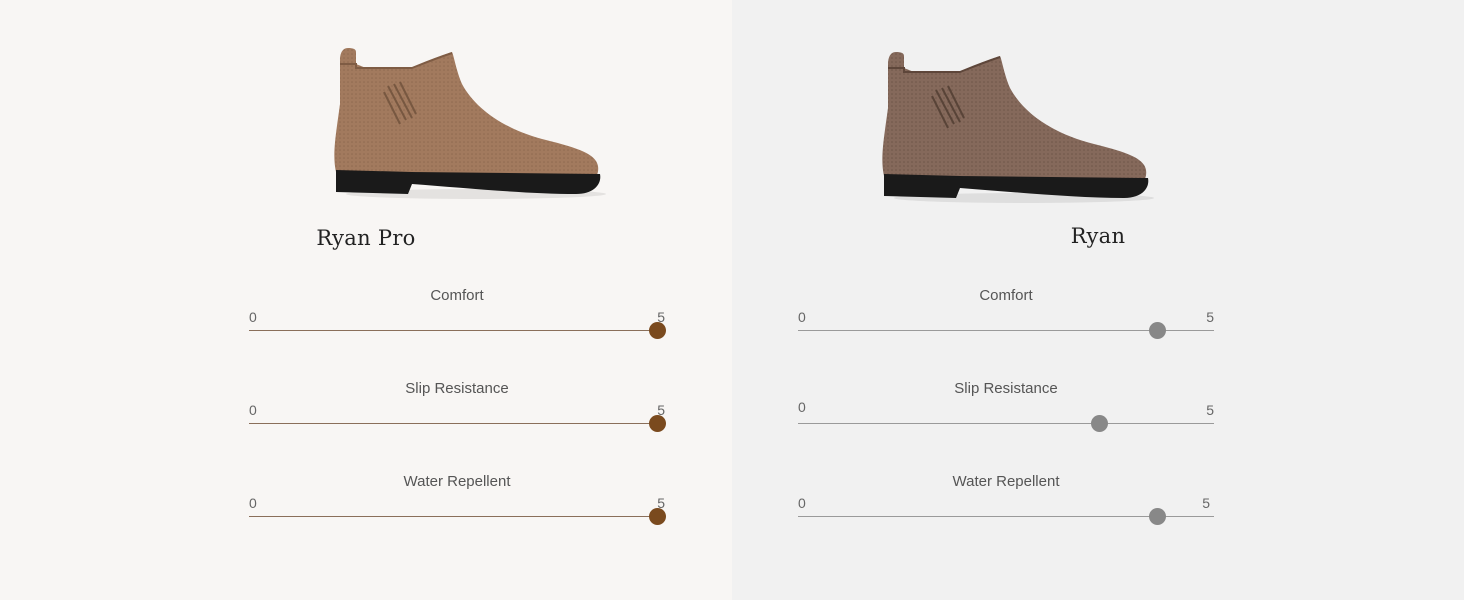  Describe the element at coordinates (366, 238) in the screenshot. I see `product-title: Ryan Pro` at that location.